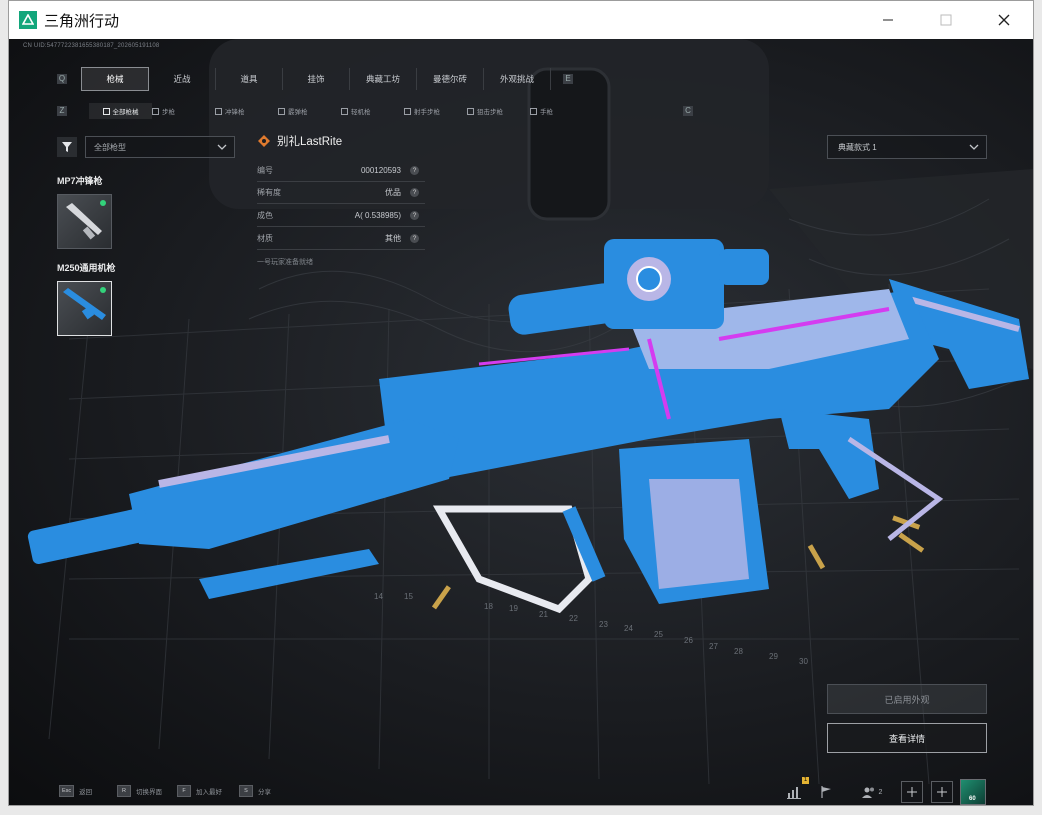 This screenshot has height=815, width=1042. Describe the element at coordinates (513, 608) in the screenshot. I see `svg-text: 19` at that location.